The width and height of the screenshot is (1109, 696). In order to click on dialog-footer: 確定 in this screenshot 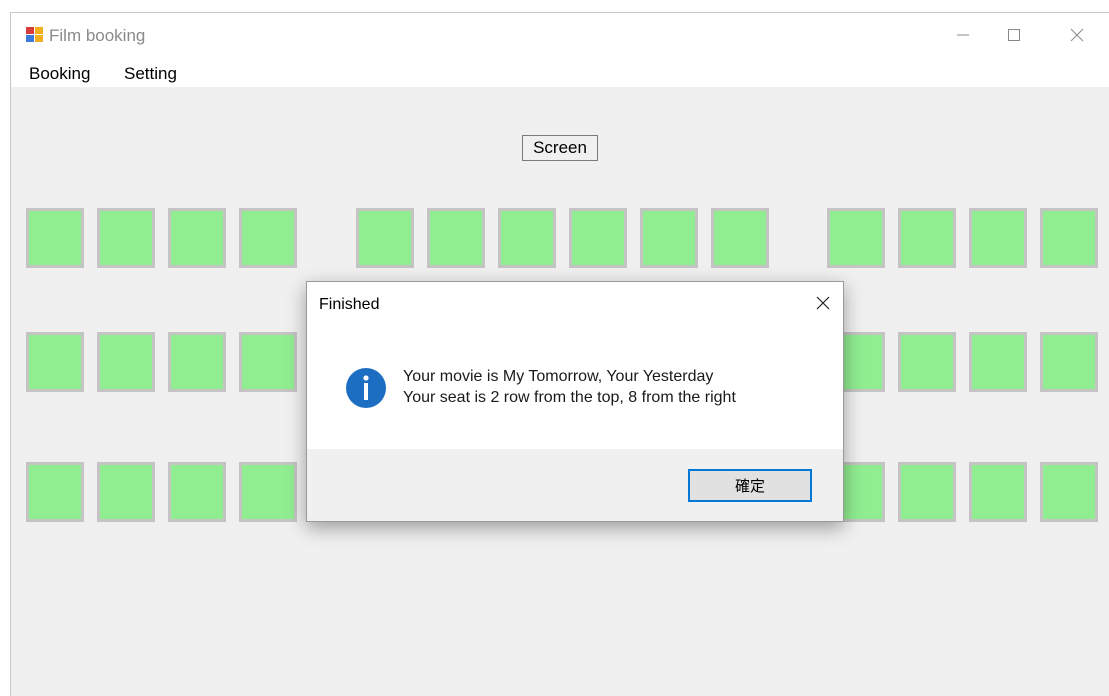, I will do `click(575, 485)`.